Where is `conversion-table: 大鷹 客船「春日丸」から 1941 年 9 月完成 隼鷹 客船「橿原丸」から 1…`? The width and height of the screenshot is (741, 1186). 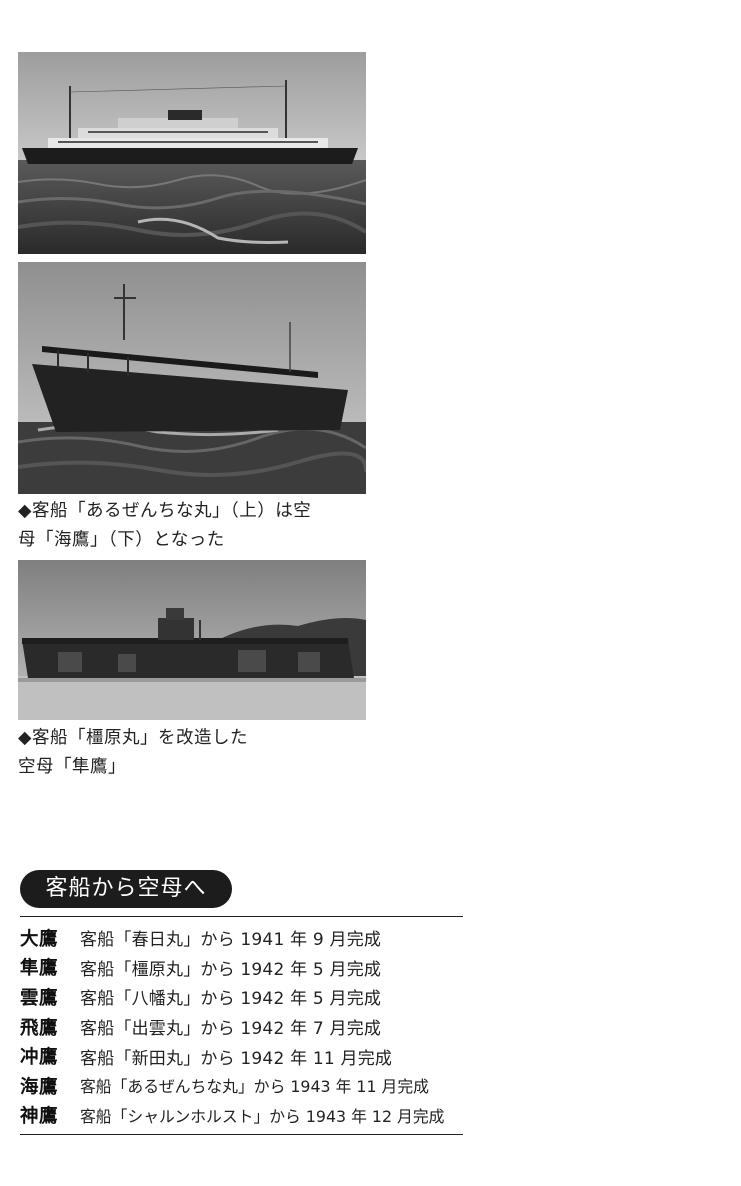
conversion-table: 大鷹 客船「春日丸」から 1941 年 9 月完成 隼鷹 客船「橿原丸」から 1… is located at coordinates (241, 1026).